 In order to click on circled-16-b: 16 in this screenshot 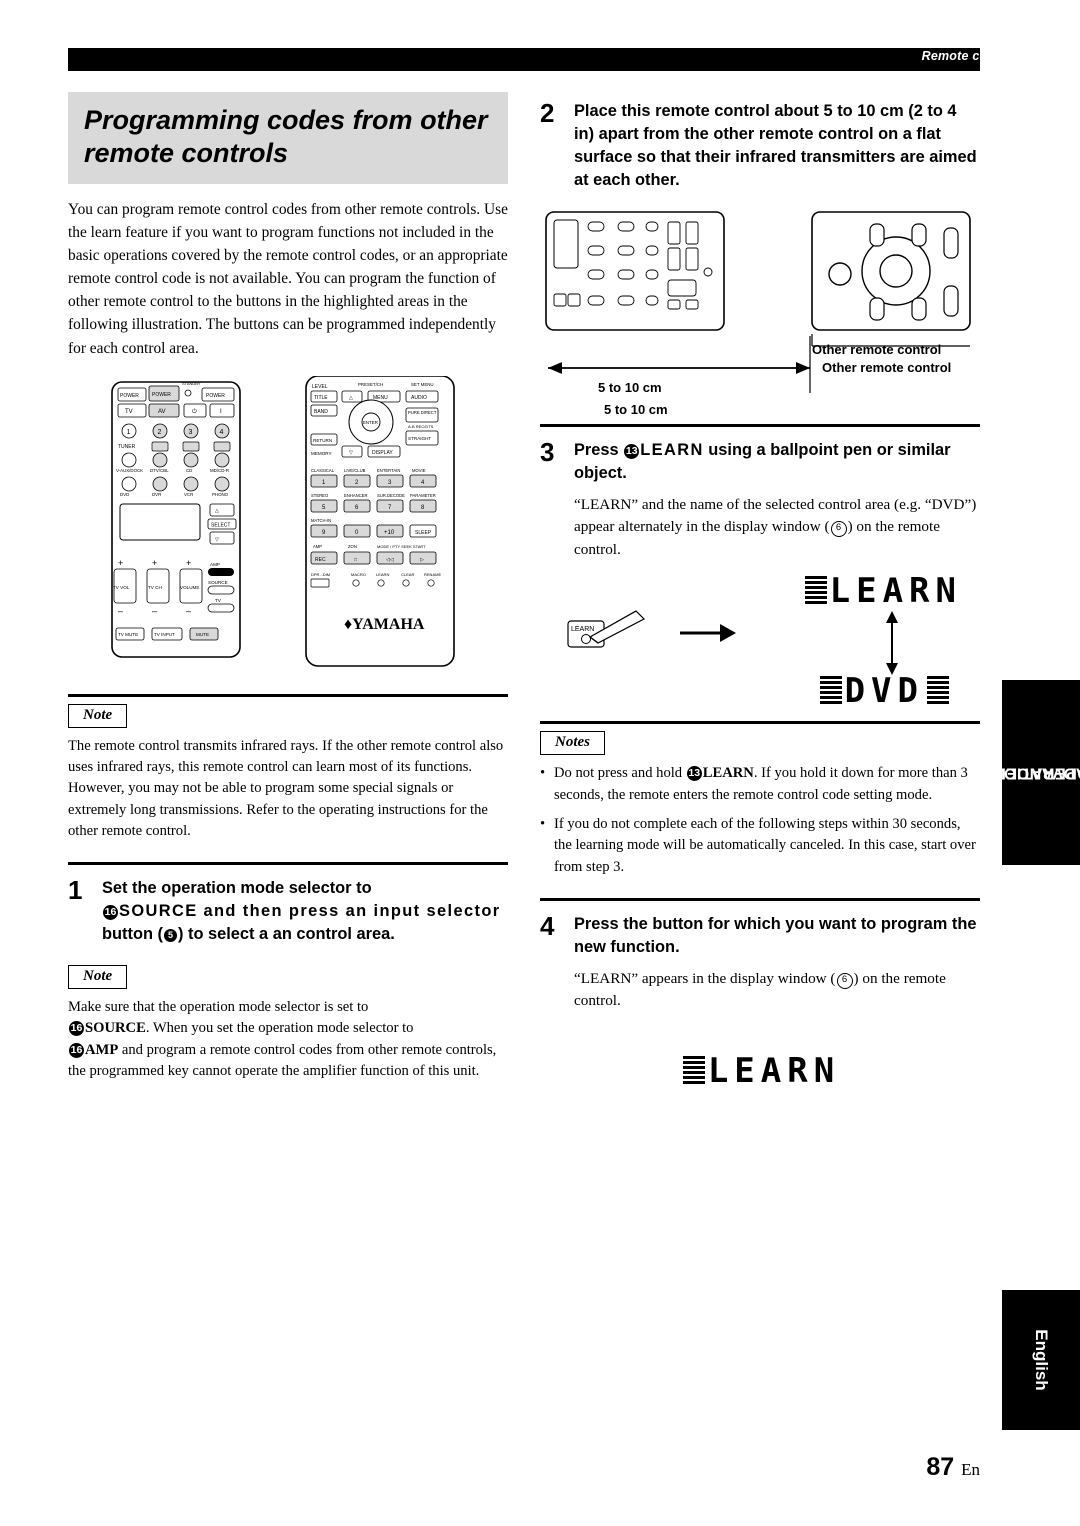, I will do `click(76, 1029)`.